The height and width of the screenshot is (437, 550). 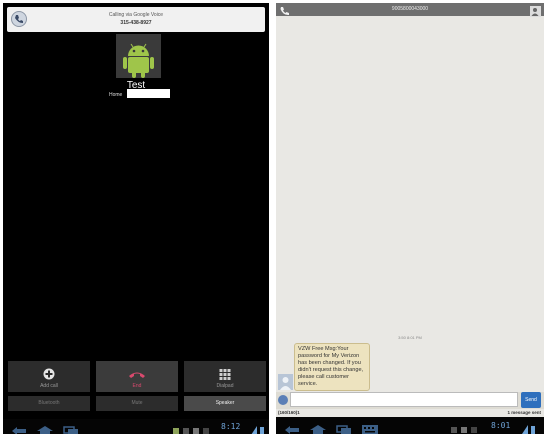 I want to click on message-count: 1 message sent, so click(x=524, y=412).